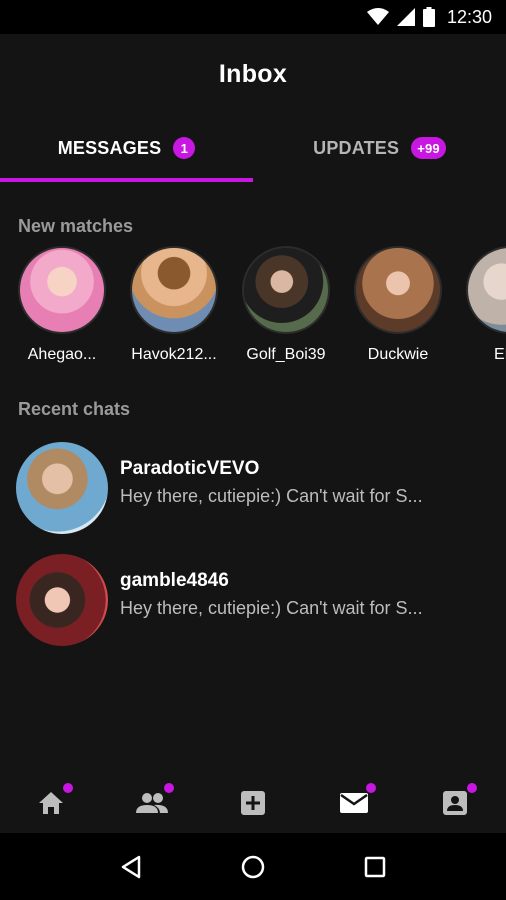 The width and height of the screenshot is (506, 900). I want to click on profile-card-icon, so click(455, 803).